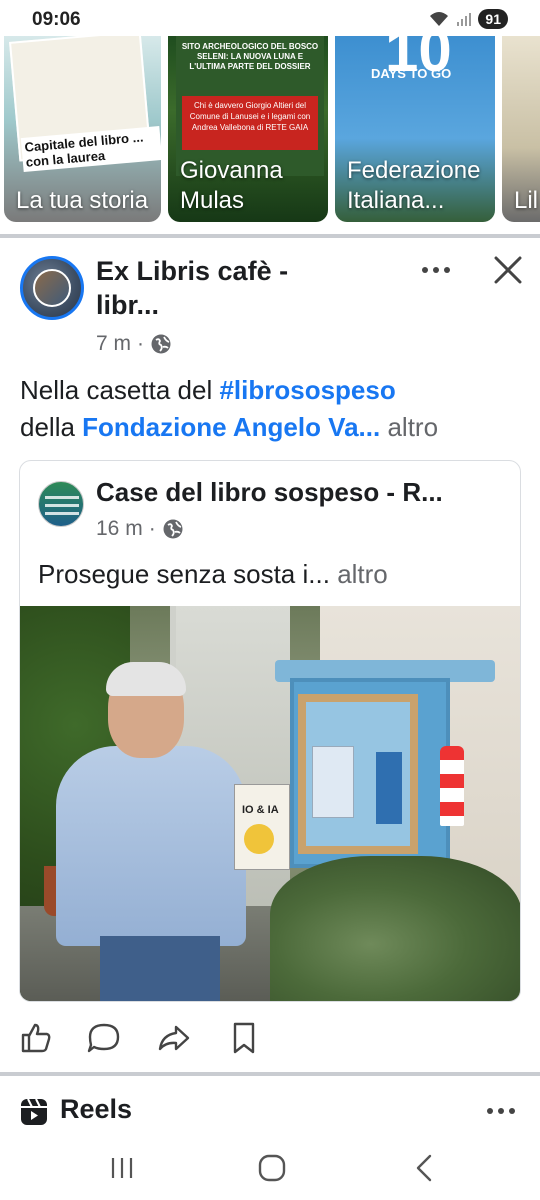 This screenshot has height=1200, width=540. What do you see at coordinates (439, 19) in the screenshot?
I see `wifi-icon` at bounding box center [439, 19].